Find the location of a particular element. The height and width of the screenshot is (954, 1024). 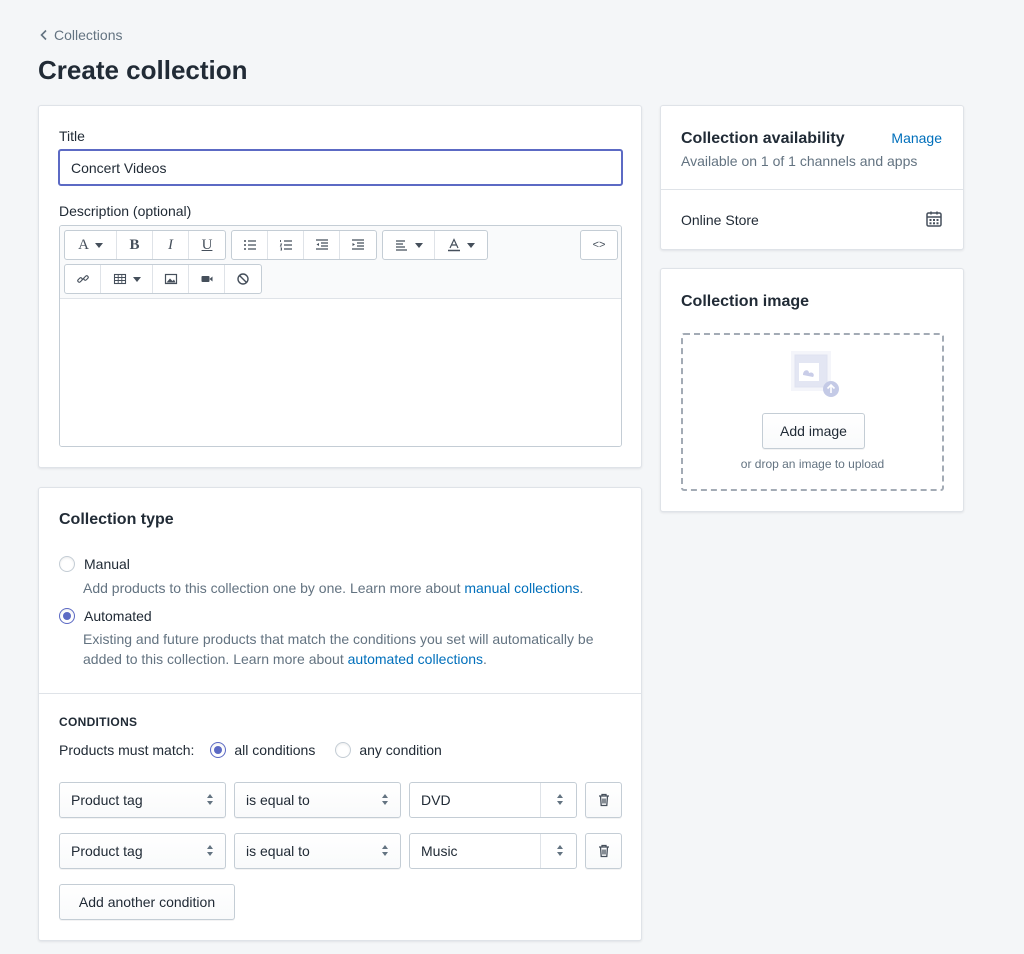

indent-icon is located at coordinates (358, 244).